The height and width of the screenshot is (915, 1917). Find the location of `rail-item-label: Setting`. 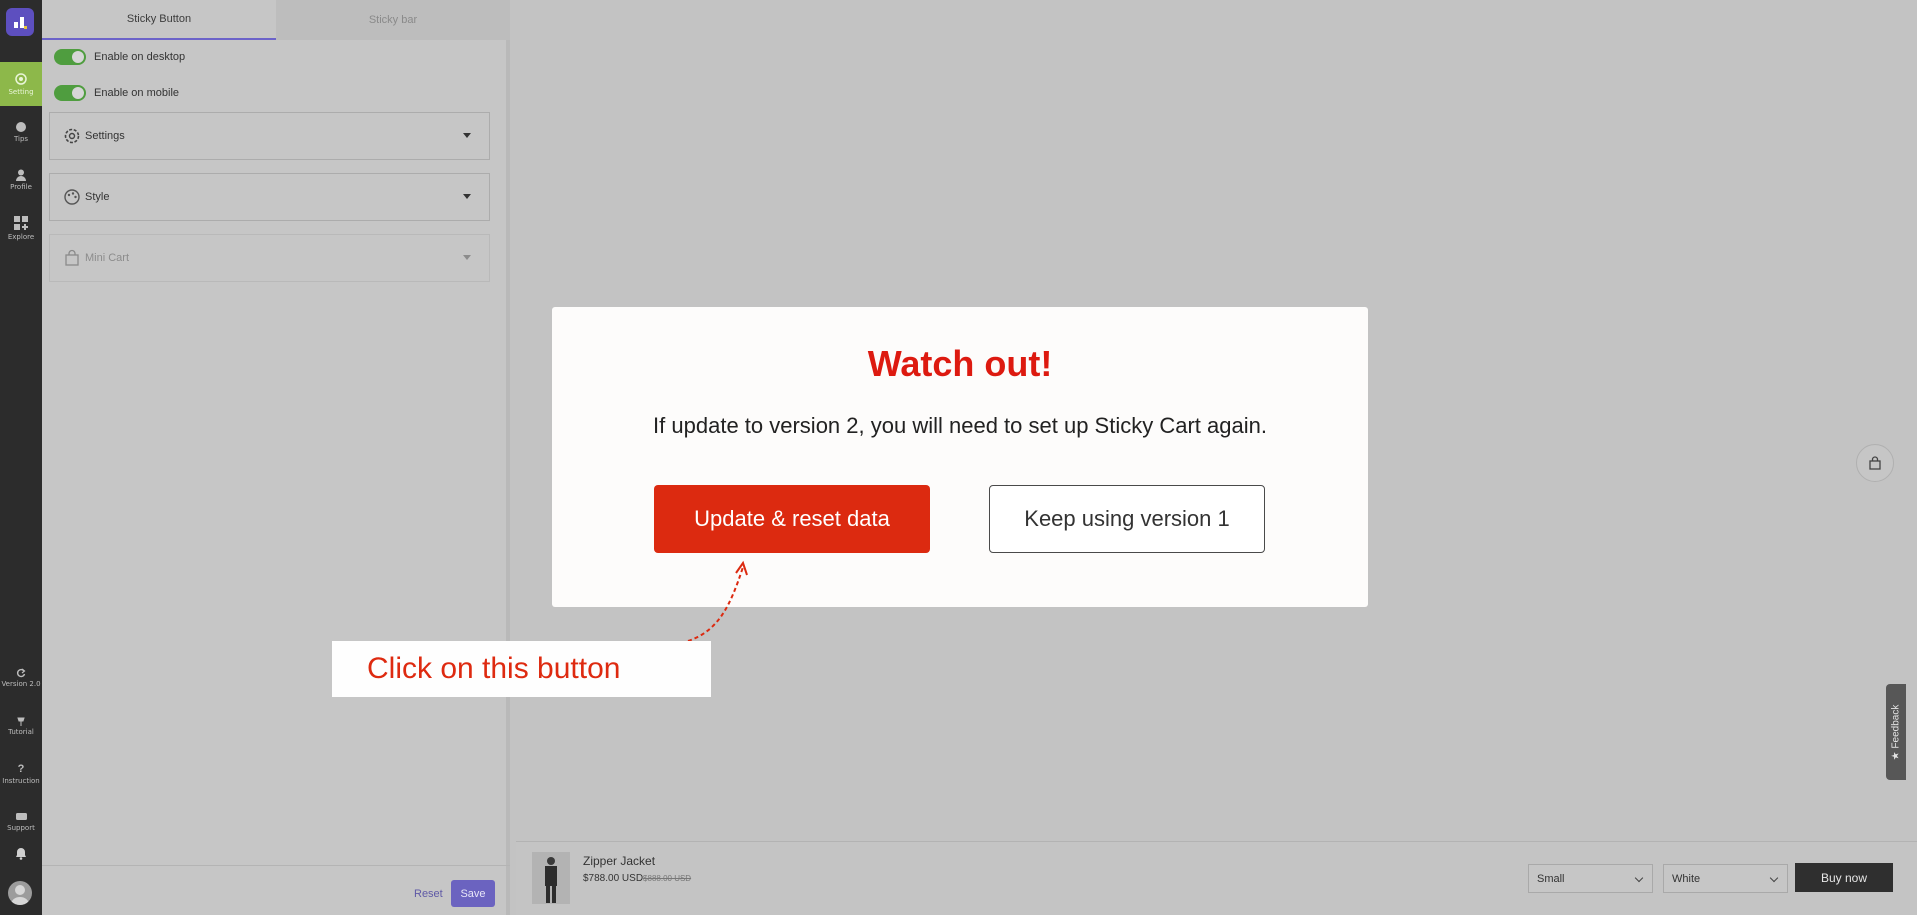

rail-item-label: Setting is located at coordinates (21, 92).